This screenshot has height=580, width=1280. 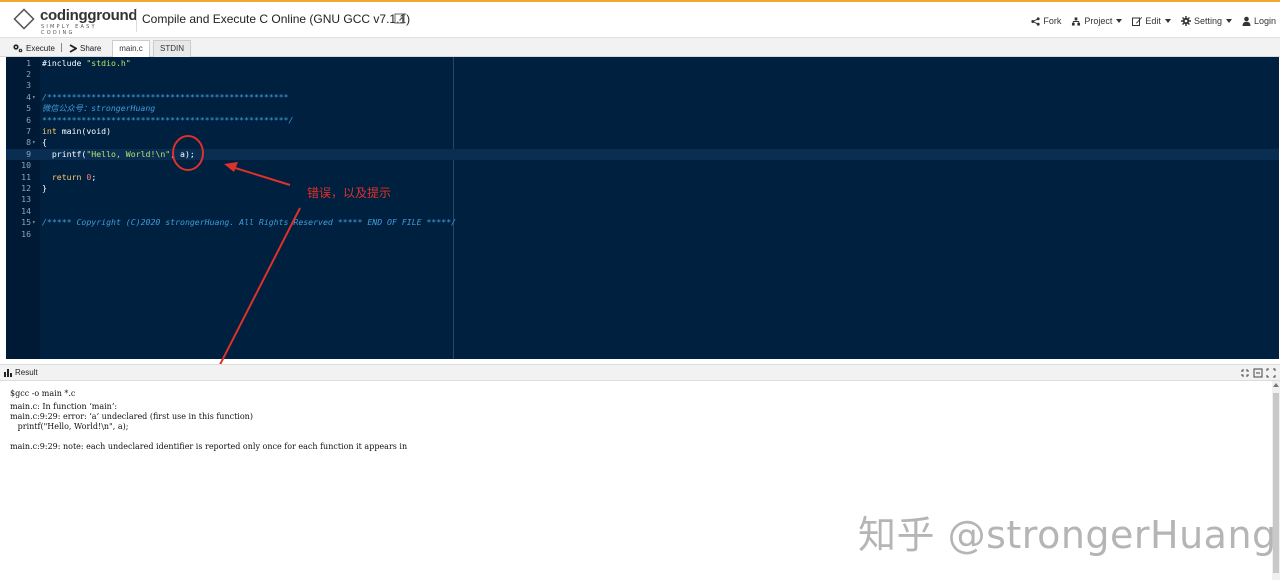 What do you see at coordinates (1264, 21) in the screenshot?
I see `login-label: Login` at bounding box center [1264, 21].